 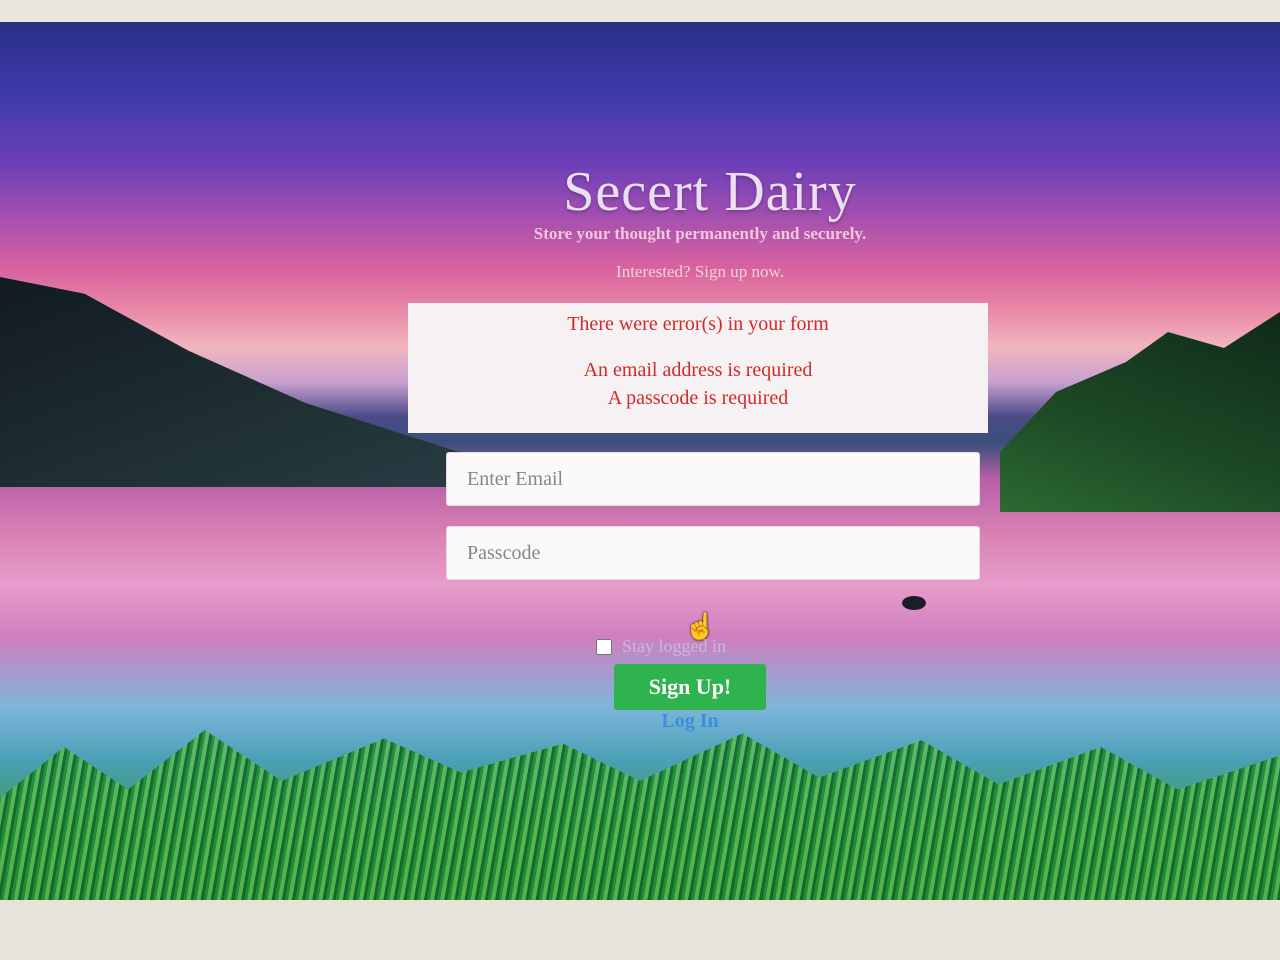 What do you see at coordinates (713, 479) in the screenshot?
I see `email-input` at bounding box center [713, 479].